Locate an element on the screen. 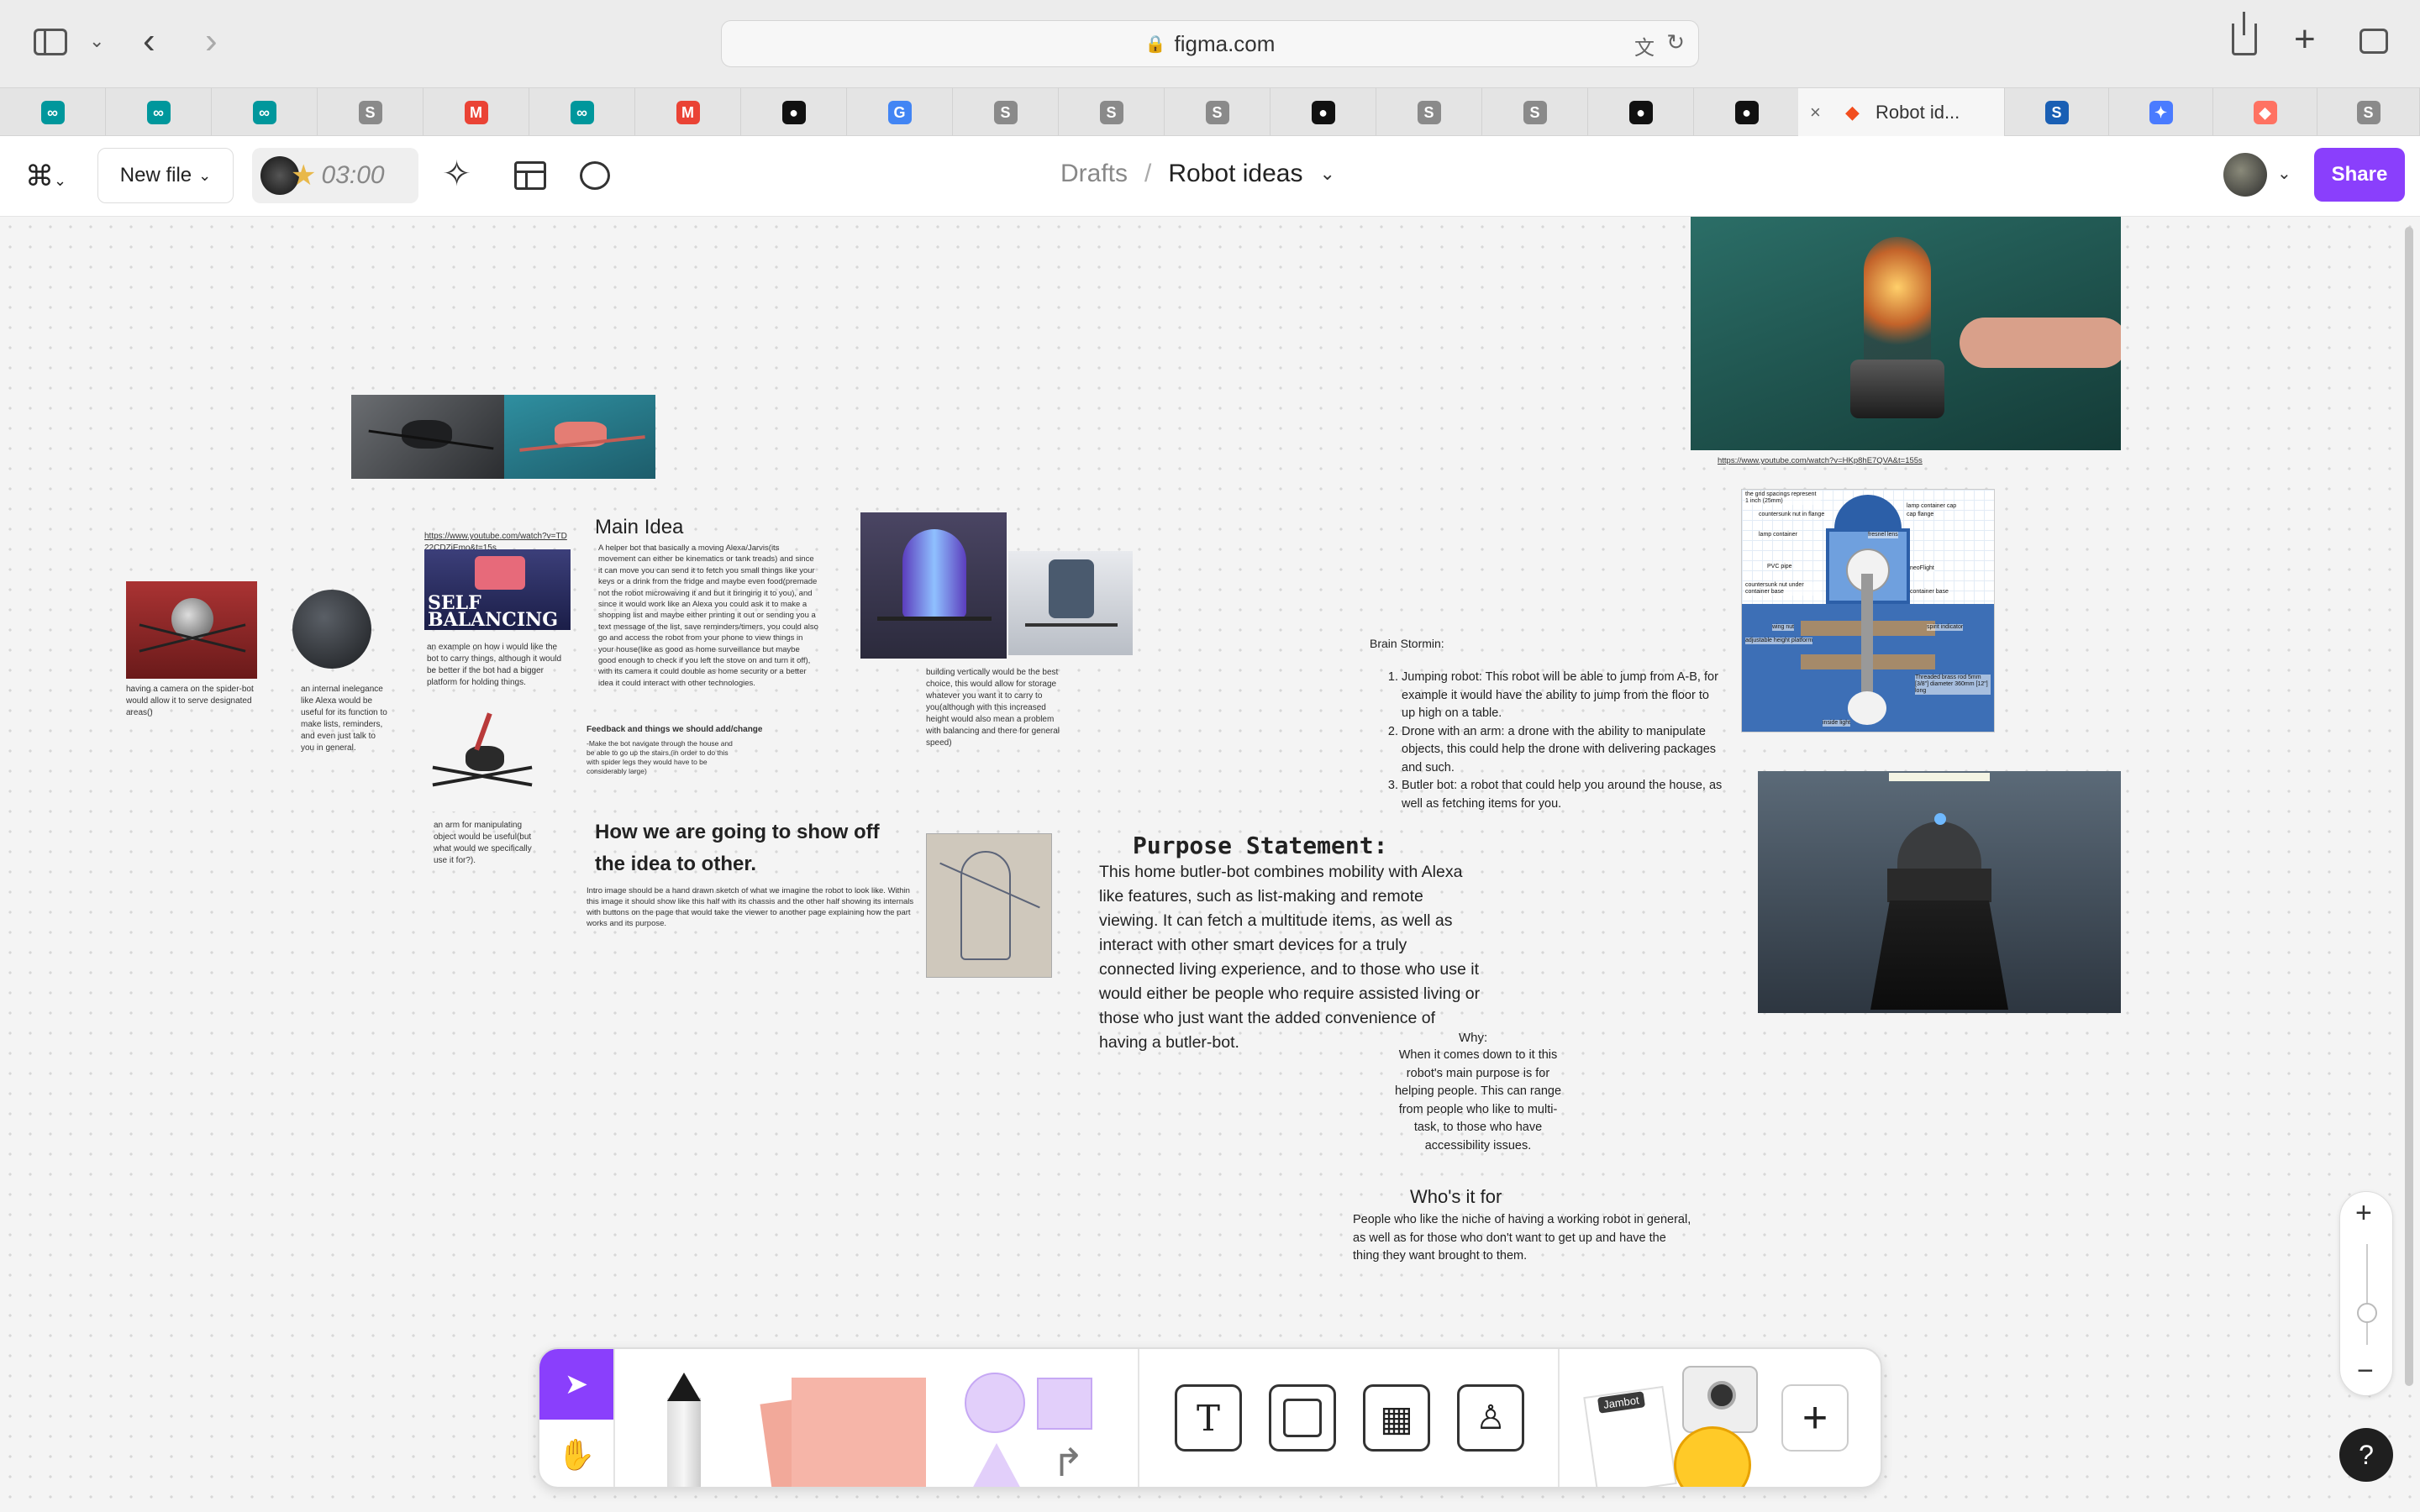  github-icon: ● is located at coordinates (1323, 112).